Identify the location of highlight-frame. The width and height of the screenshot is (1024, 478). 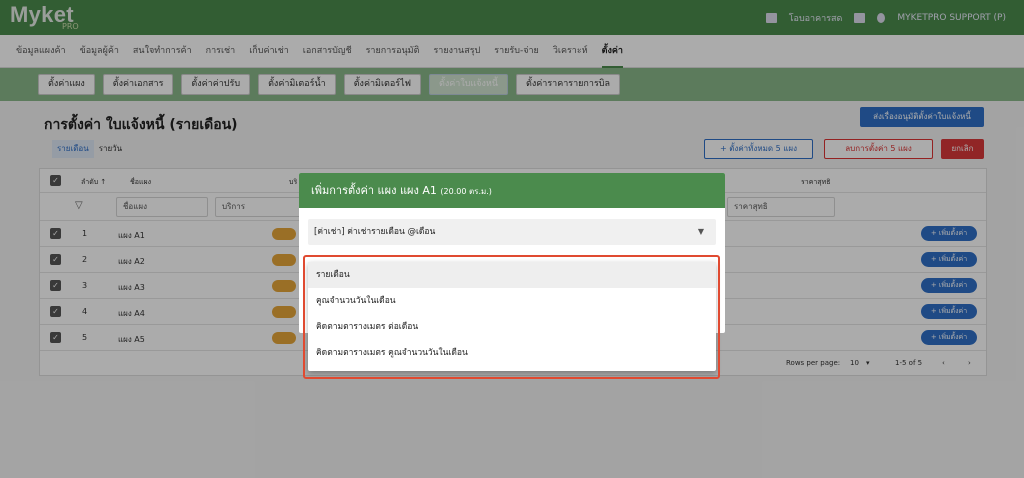
(511, 317).